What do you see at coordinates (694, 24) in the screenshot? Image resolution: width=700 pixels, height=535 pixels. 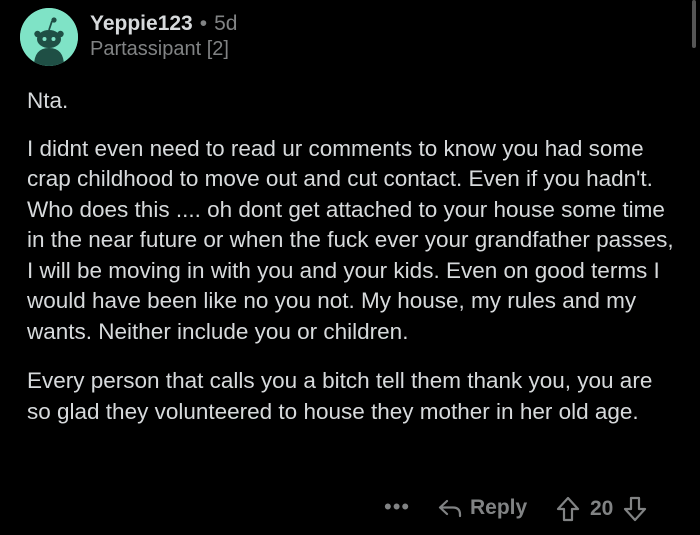 I see `scrollbar` at bounding box center [694, 24].